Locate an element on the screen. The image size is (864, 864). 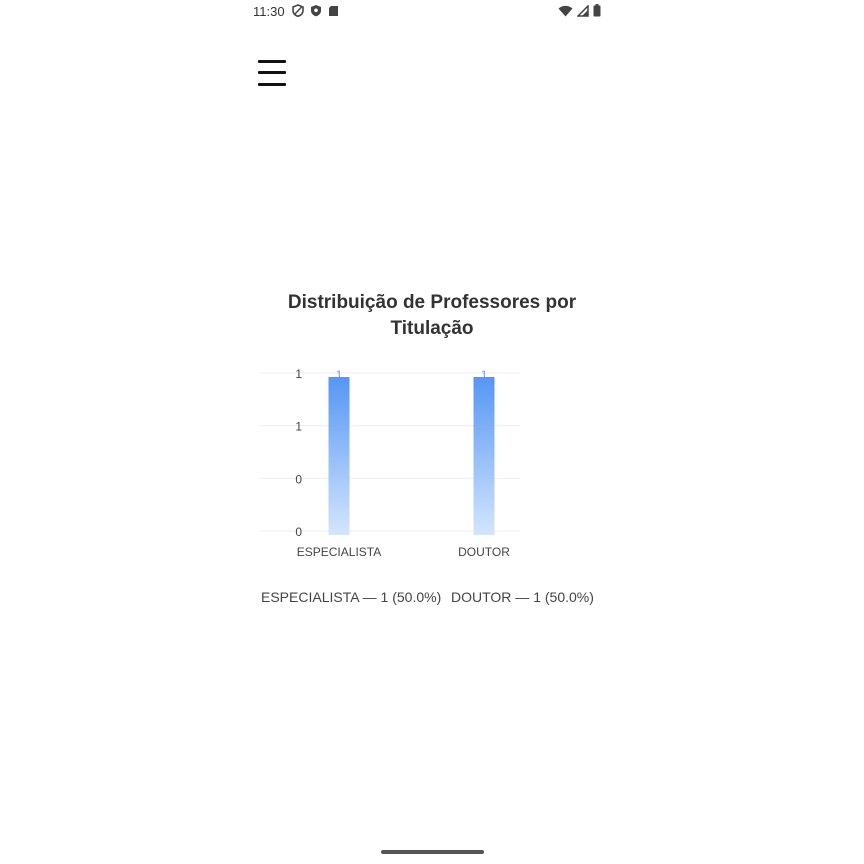
home-indicator is located at coordinates (432, 852).